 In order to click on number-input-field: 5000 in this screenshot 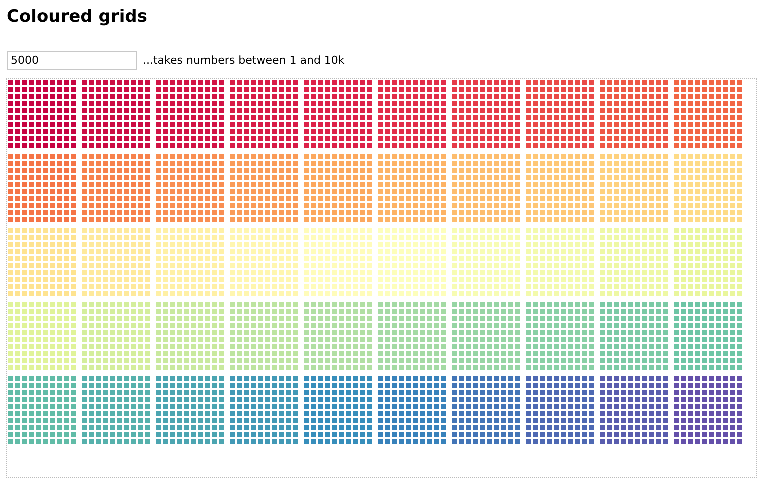, I will do `click(72, 60)`.